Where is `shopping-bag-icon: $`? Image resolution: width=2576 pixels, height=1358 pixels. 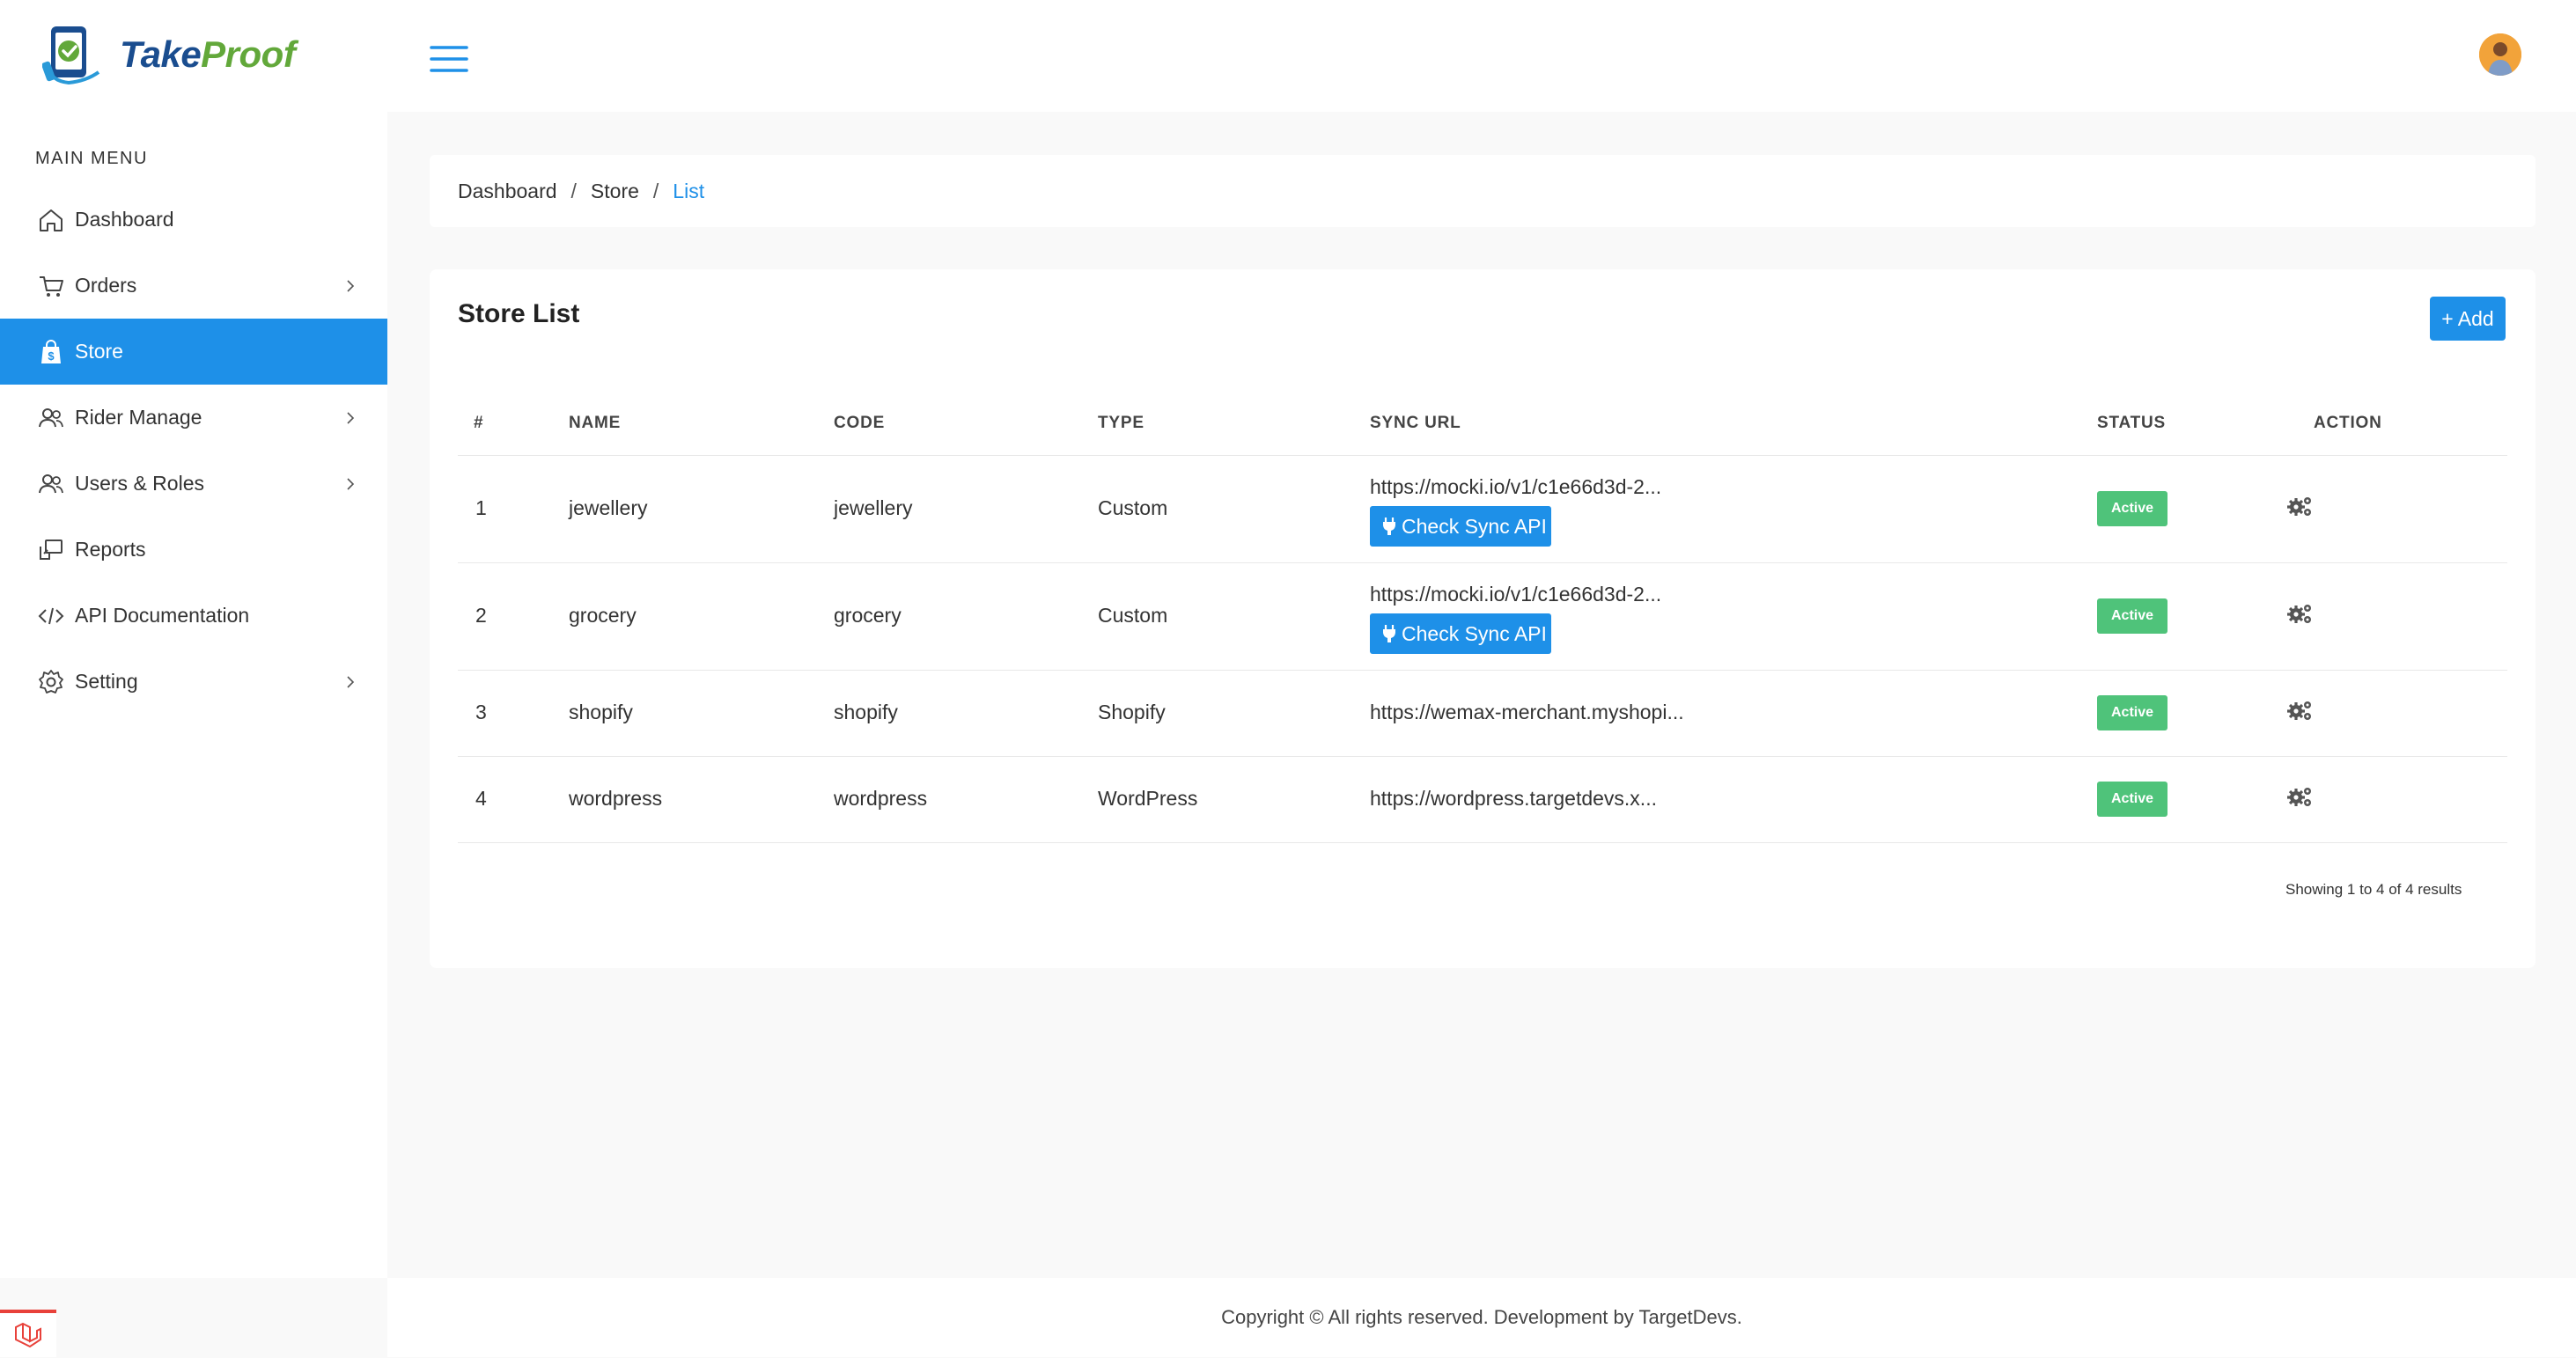 shopping-bag-icon: $ is located at coordinates (51, 351).